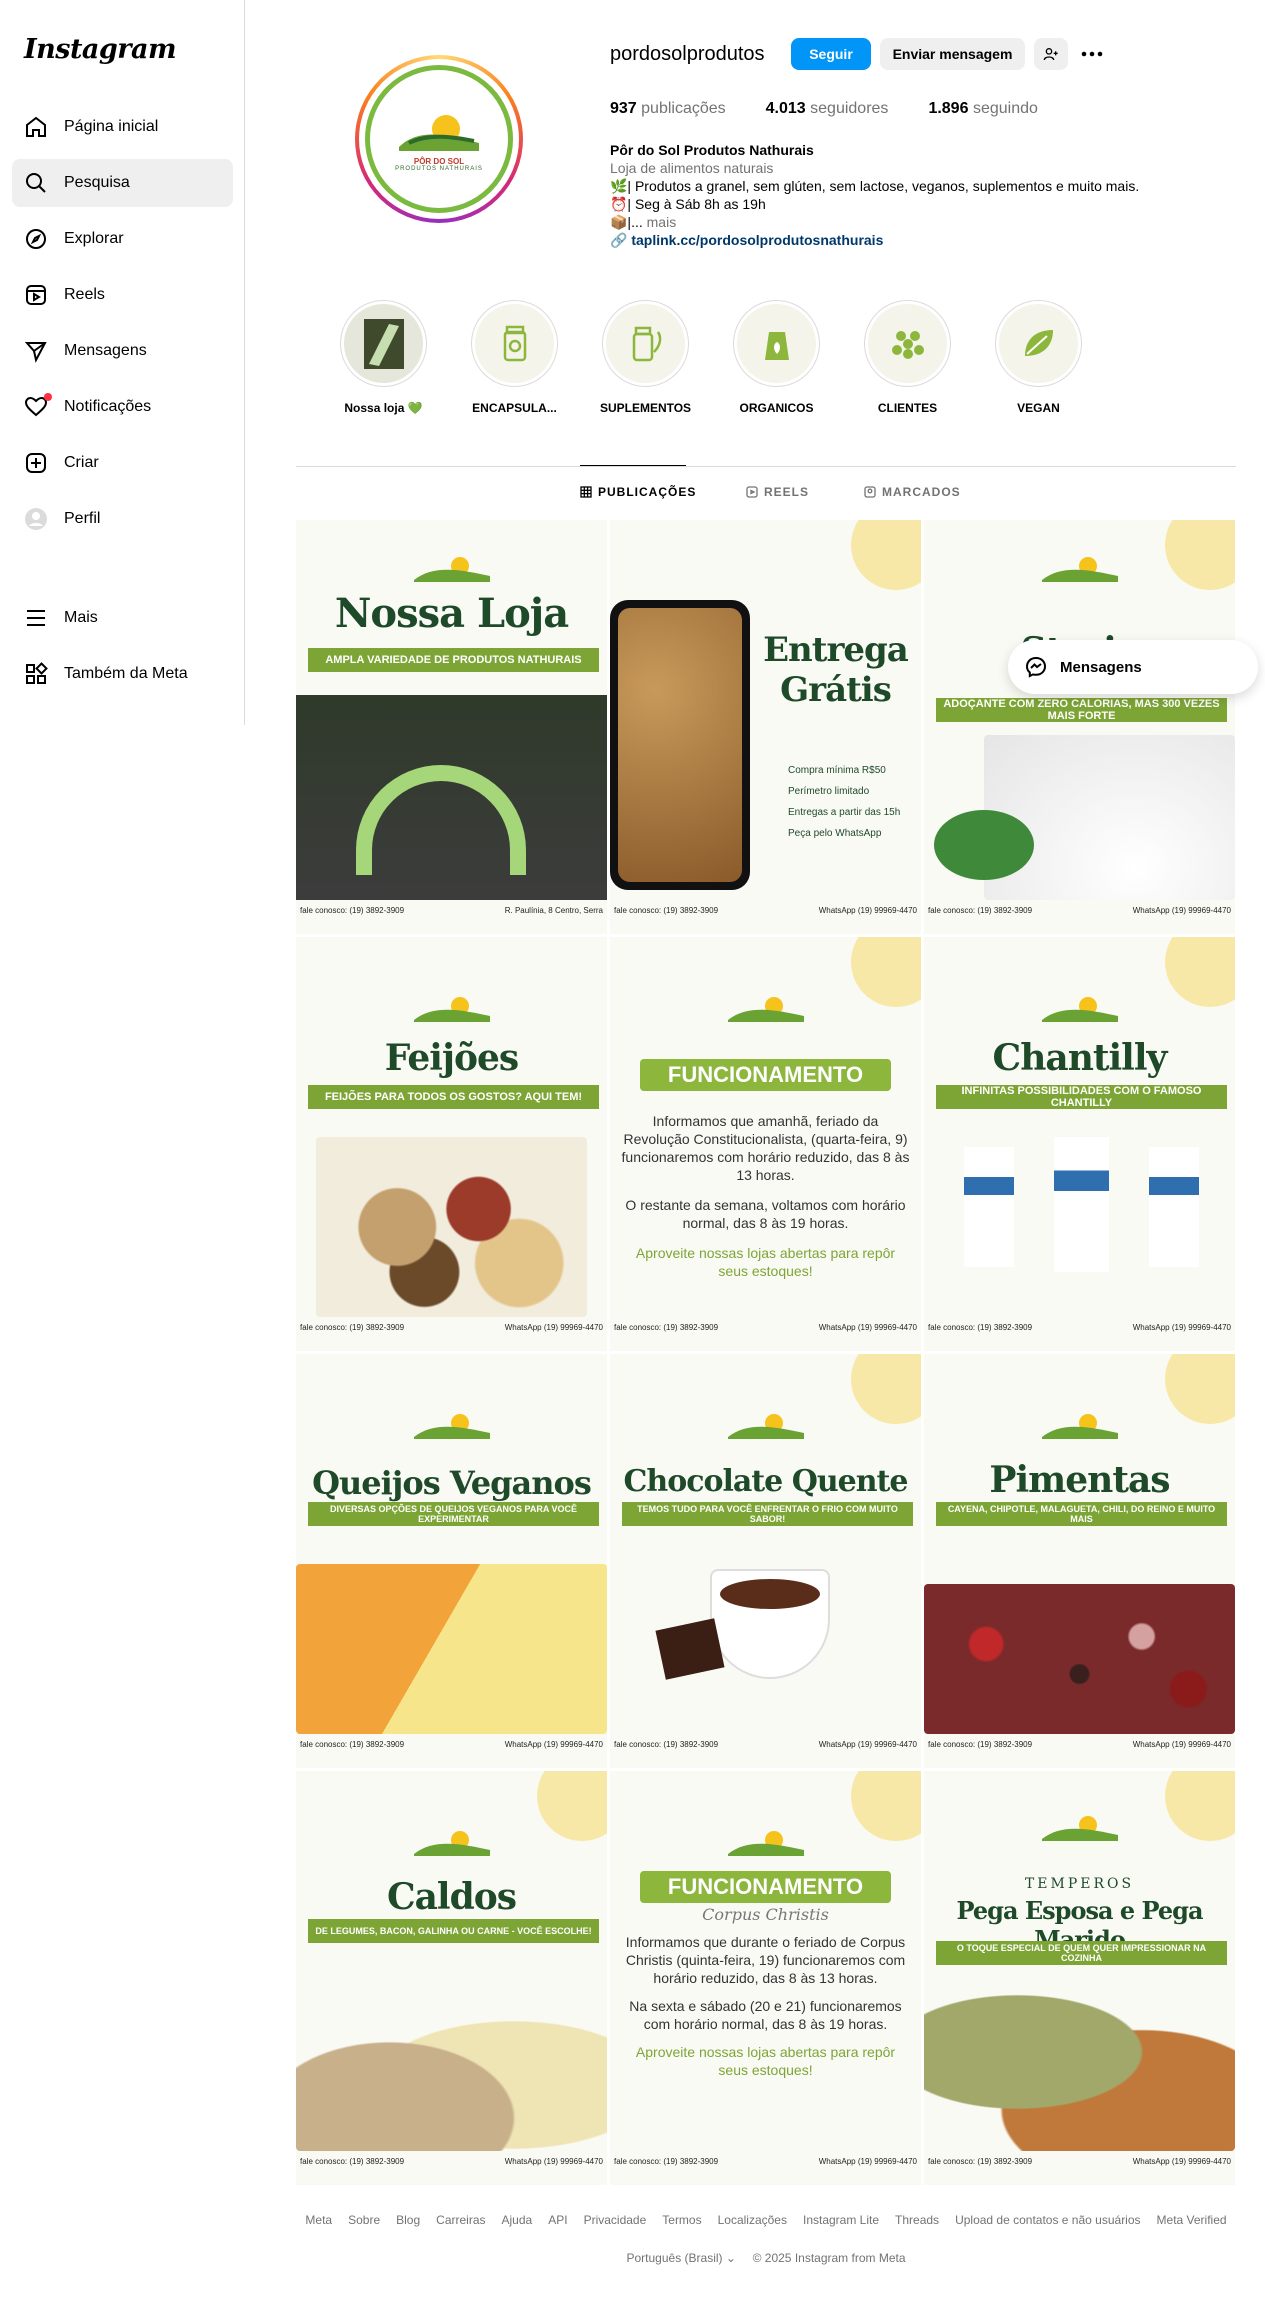 This screenshot has width=1265, height=2309. Describe the element at coordinates (1051, 54) in the screenshot. I see `suggest-users-button` at that location.